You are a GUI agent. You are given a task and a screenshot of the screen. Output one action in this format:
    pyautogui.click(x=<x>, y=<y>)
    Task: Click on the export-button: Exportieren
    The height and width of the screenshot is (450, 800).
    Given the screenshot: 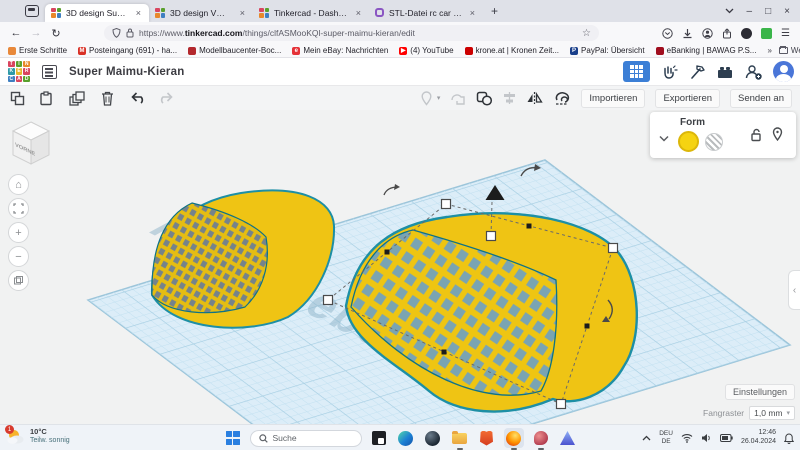 What is the action you would take?
    pyautogui.click(x=688, y=98)
    